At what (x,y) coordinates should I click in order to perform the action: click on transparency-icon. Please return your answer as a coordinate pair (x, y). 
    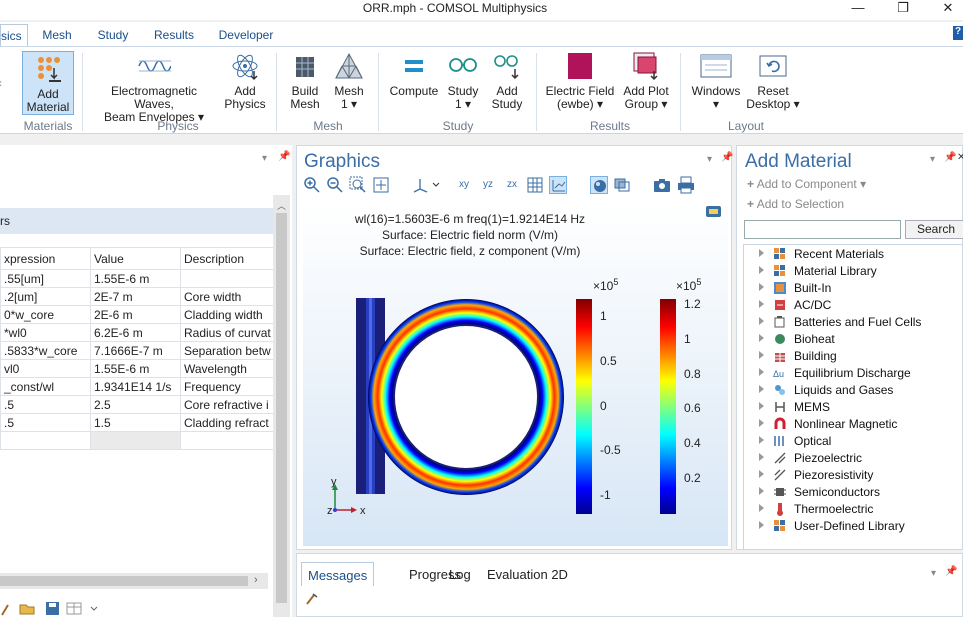
    Looking at the image, I should click on (622, 185).